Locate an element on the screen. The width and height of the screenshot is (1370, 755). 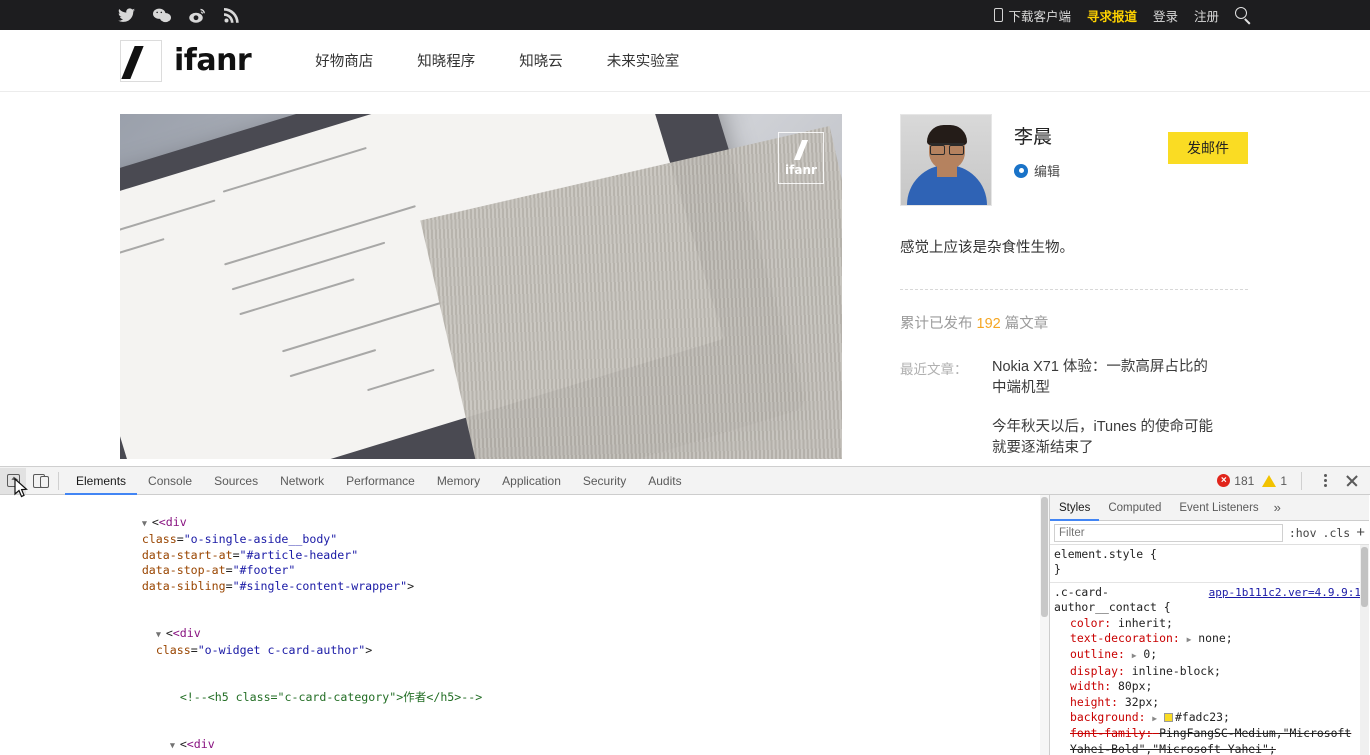
element-style-rule: element.style { } is located at coordinates (1209, 564).